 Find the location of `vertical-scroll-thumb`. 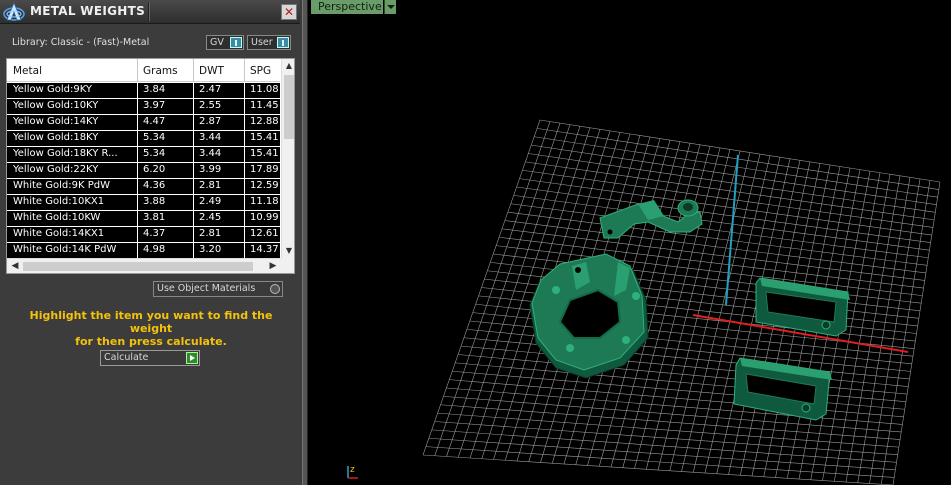

vertical-scroll-thumb is located at coordinates (289, 107).